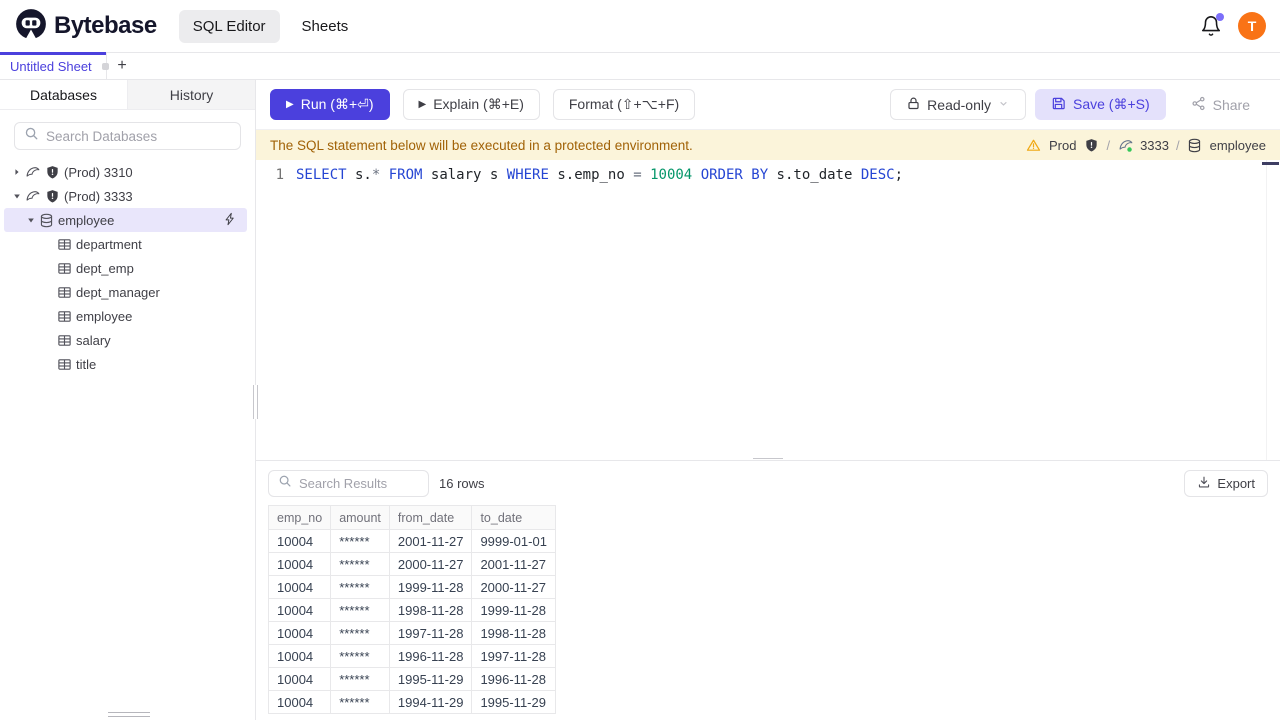 The width and height of the screenshot is (1280, 720). What do you see at coordinates (85, 26) in the screenshot?
I see `bytebase-logo: Bytebase` at bounding box center [85, 26].